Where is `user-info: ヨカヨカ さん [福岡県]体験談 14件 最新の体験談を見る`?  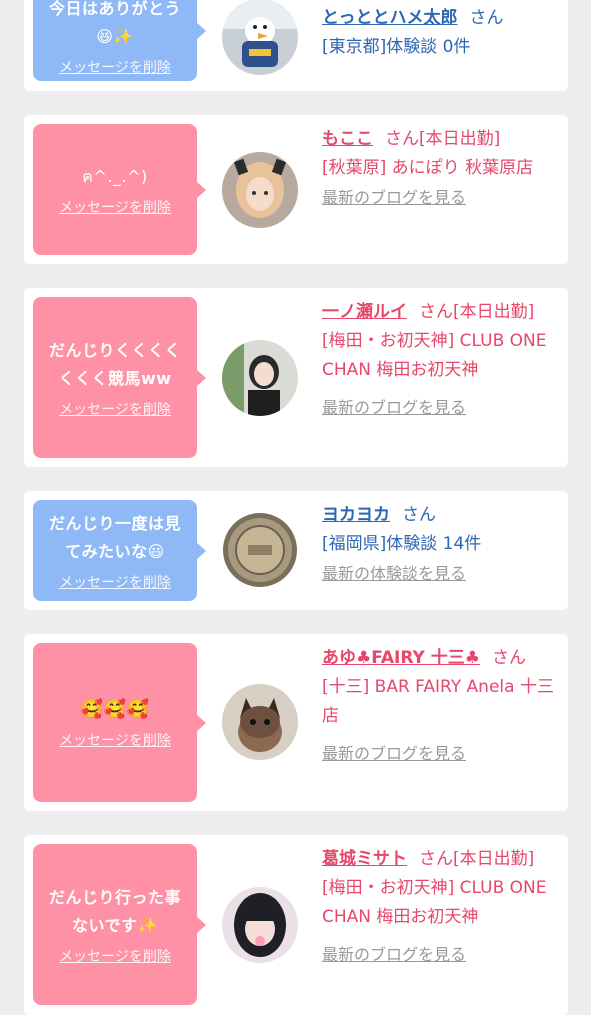 user-info: ヨカヨカ さん [福岡県]体験談 14件 最新の体験談を見る is located at coordinates (442, 545).